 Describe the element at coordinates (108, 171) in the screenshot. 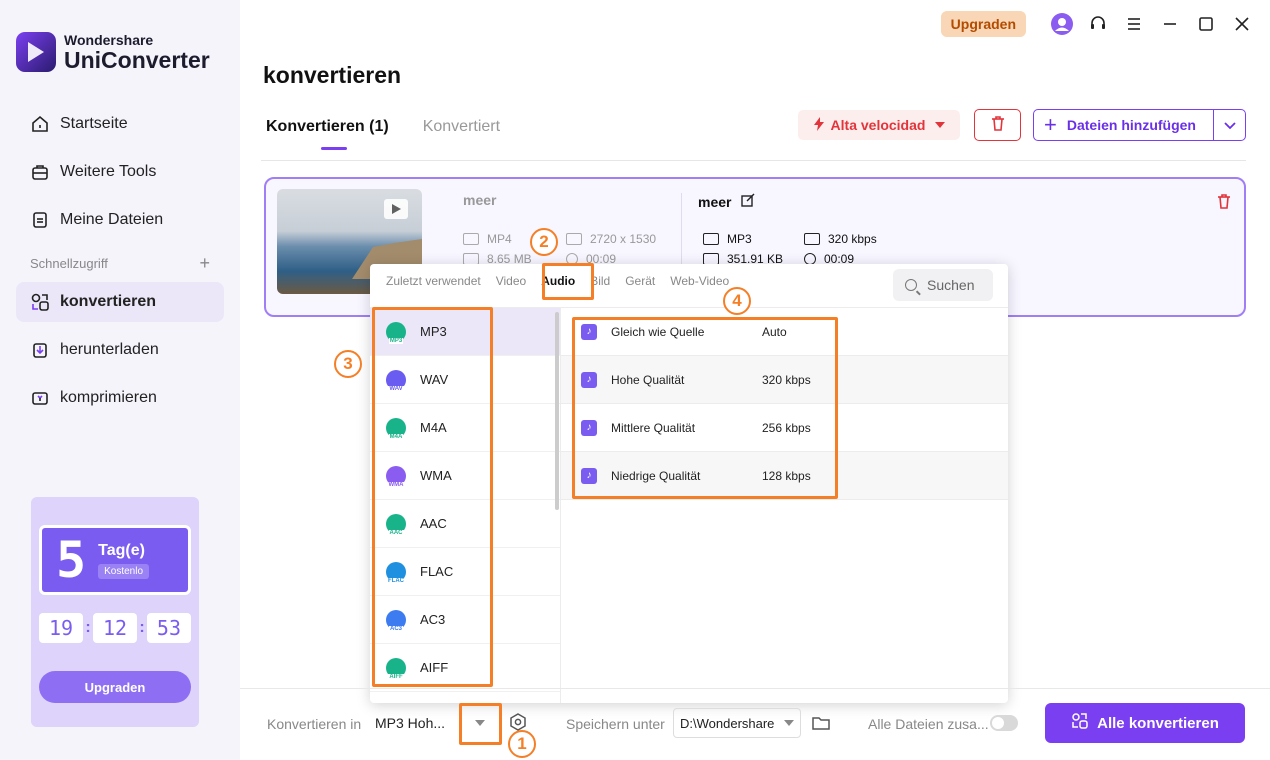

I see `sidebar-item-label: Weitere Tools` at that location.